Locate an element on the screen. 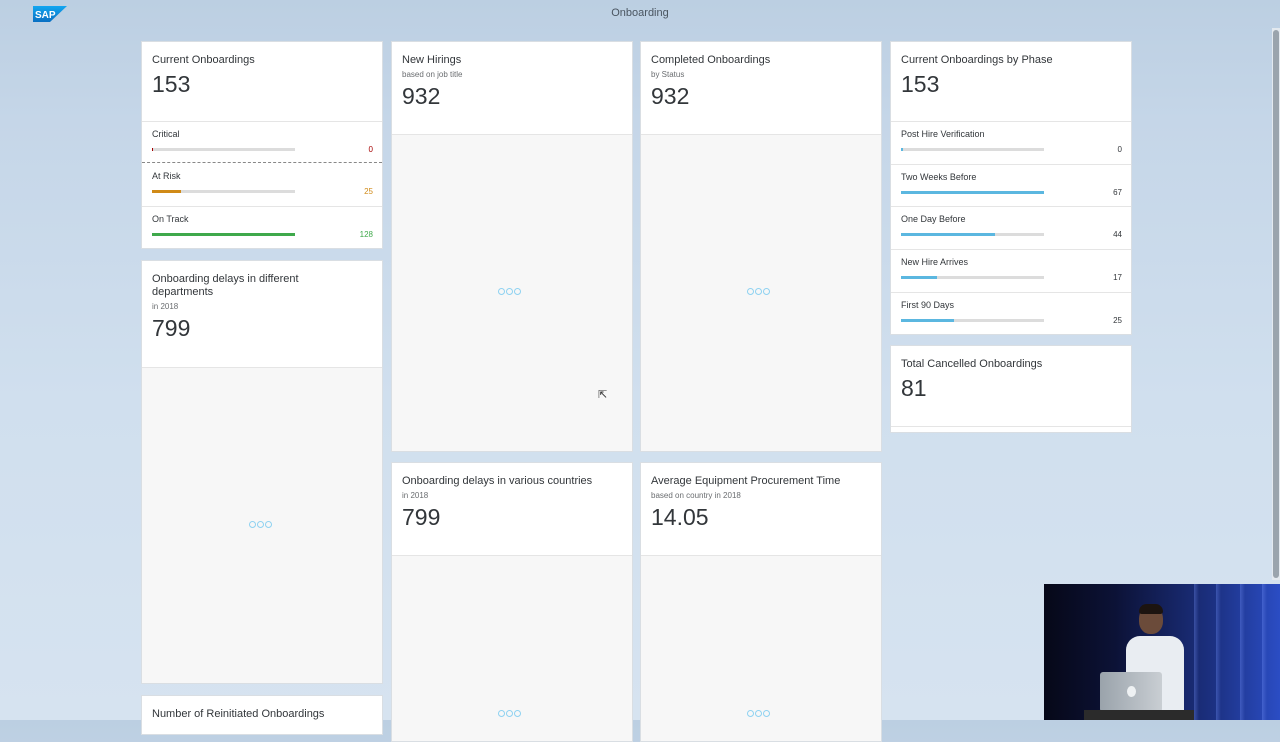  status-row-at-risk: At Risk 25 is located at coordinates (262, 185).